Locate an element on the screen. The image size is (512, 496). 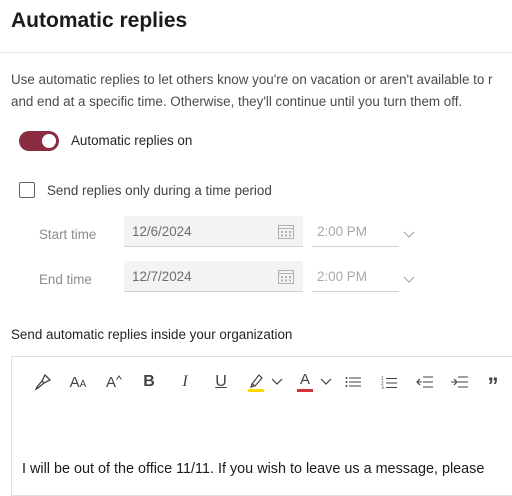
increase-indent-icon is located at coordinates (459, 382).